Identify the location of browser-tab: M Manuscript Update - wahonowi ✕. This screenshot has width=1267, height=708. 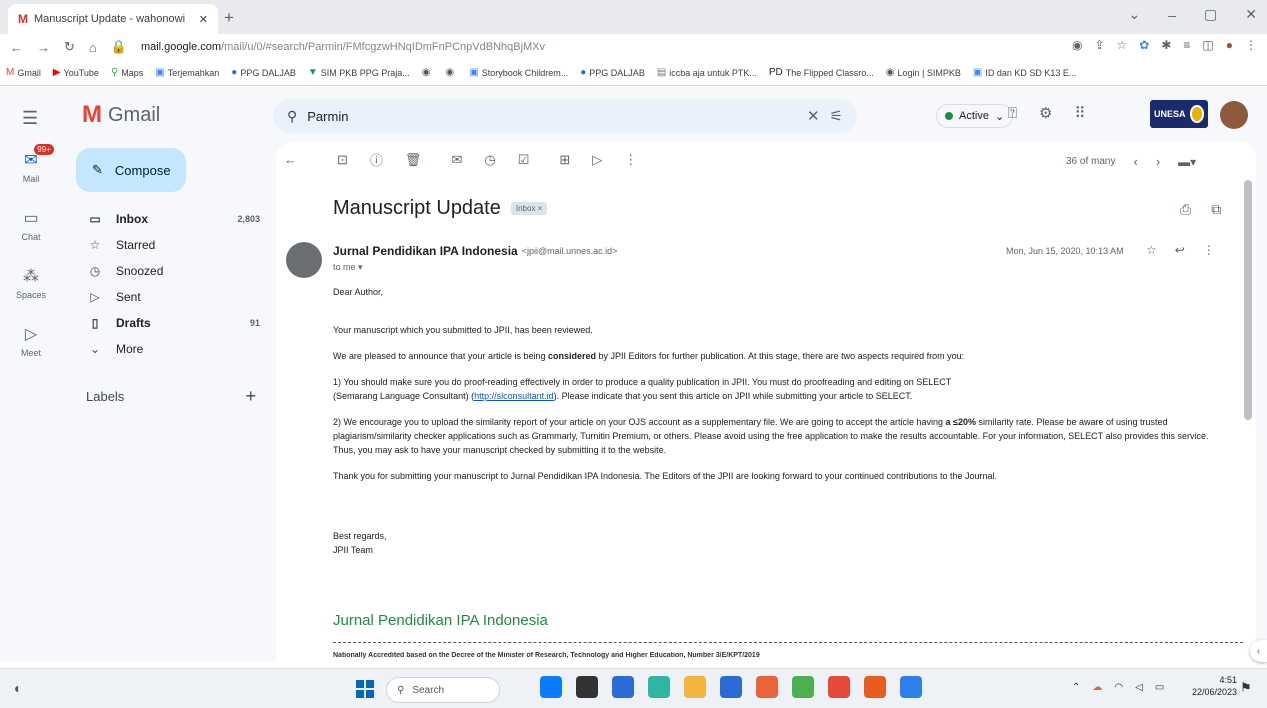
(113, 19).